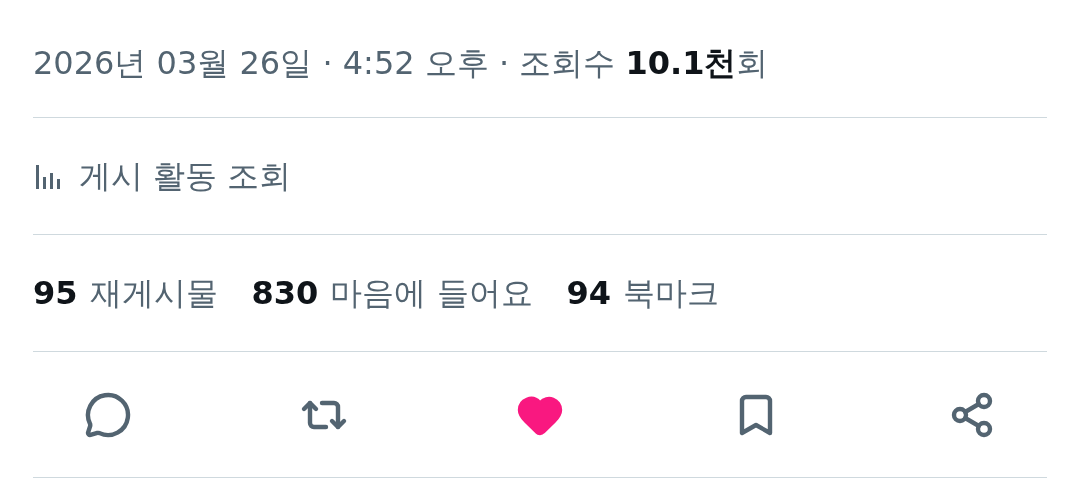 The width and height of the screenshot is (1080, 481). Describe the element at coordinates (285, 293) in the screenshot. I see `stat-count: 830` at that location.